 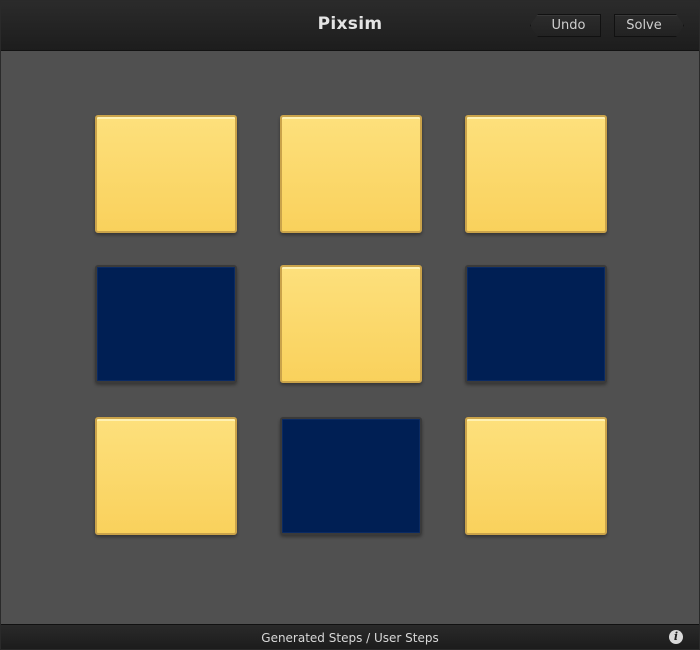 I want to click on title-bar: Pixsim Undo Solve, so click(x=350, y=26).